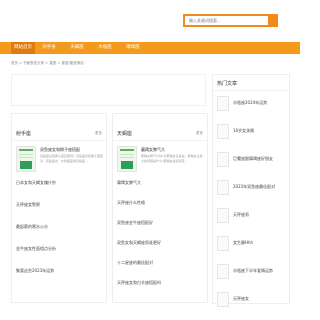  Describe the element at coordinates (252, 194) in the screenshot. I see `sidebar-item: 2023年双鱼座最佳配对` at that location.